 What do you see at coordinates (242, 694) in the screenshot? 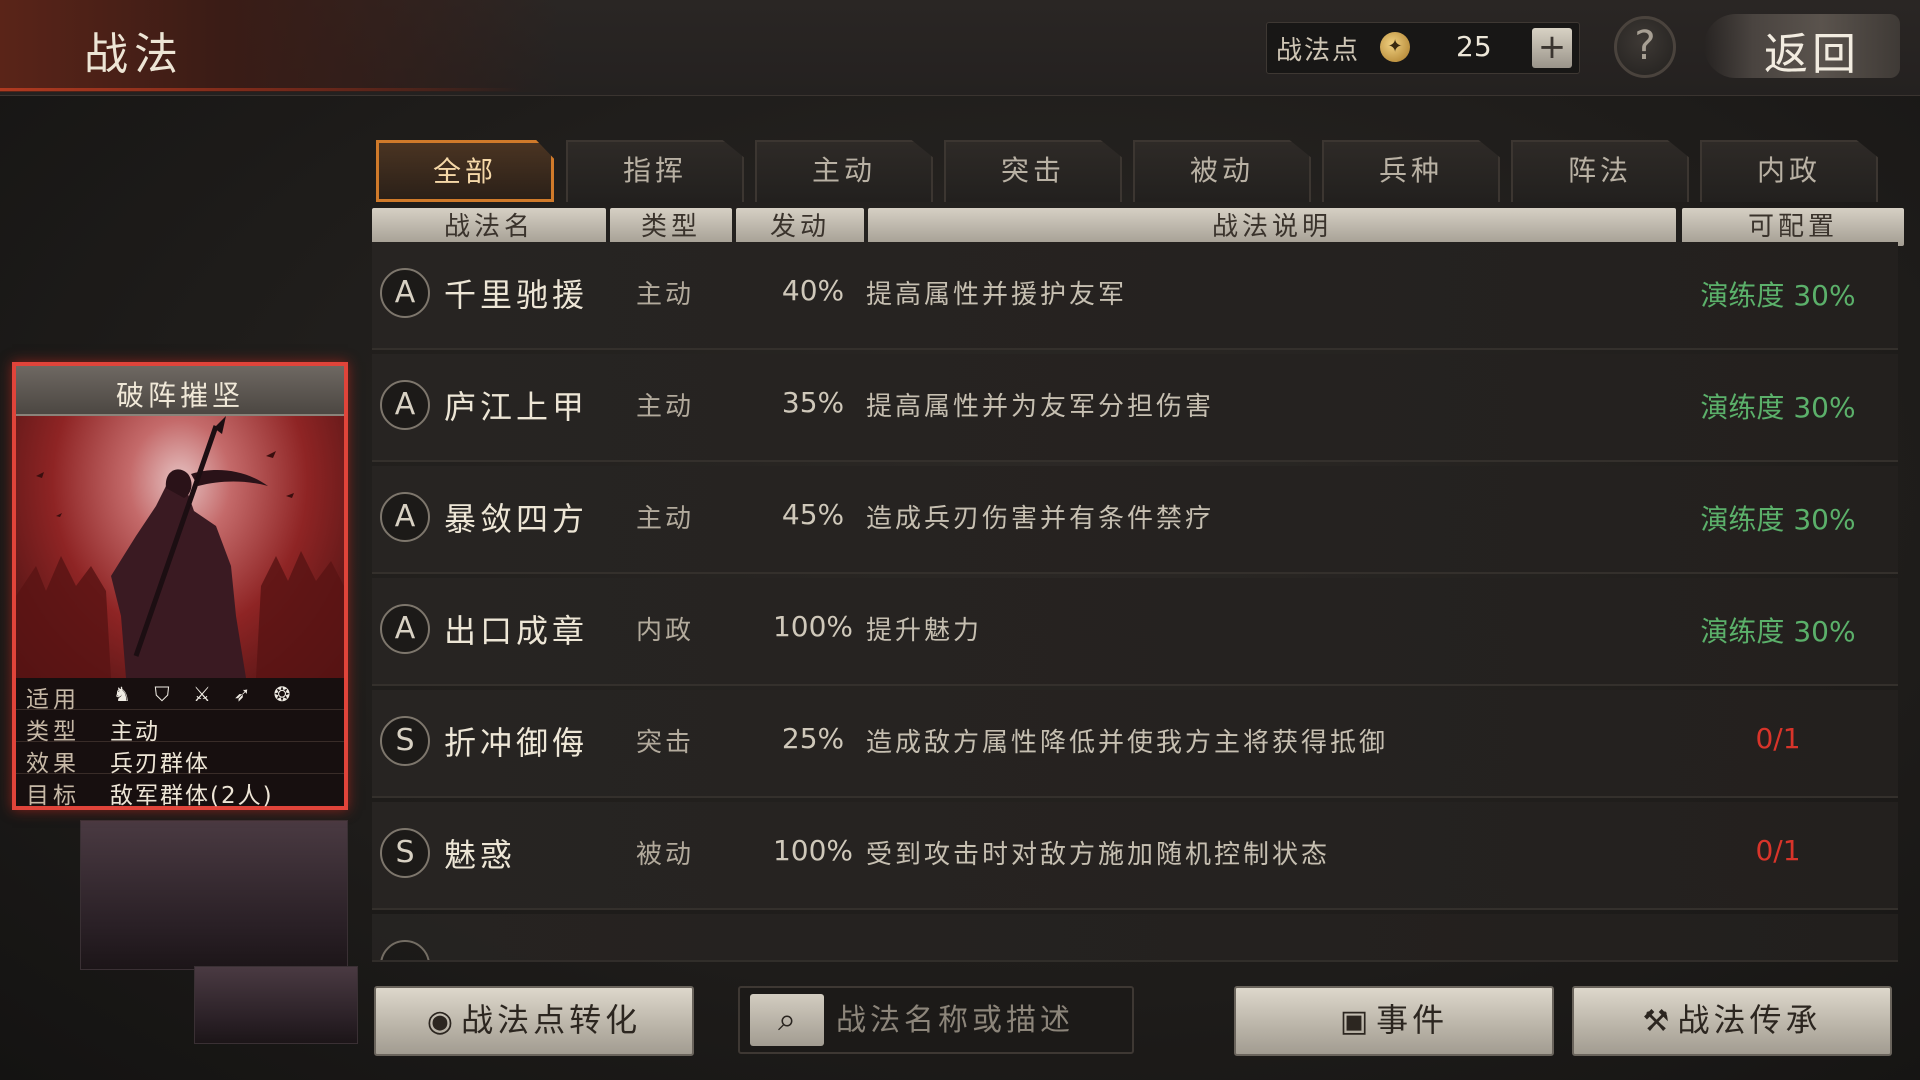
I see `archer-icon: ➶` at bounding box center [242, 694].